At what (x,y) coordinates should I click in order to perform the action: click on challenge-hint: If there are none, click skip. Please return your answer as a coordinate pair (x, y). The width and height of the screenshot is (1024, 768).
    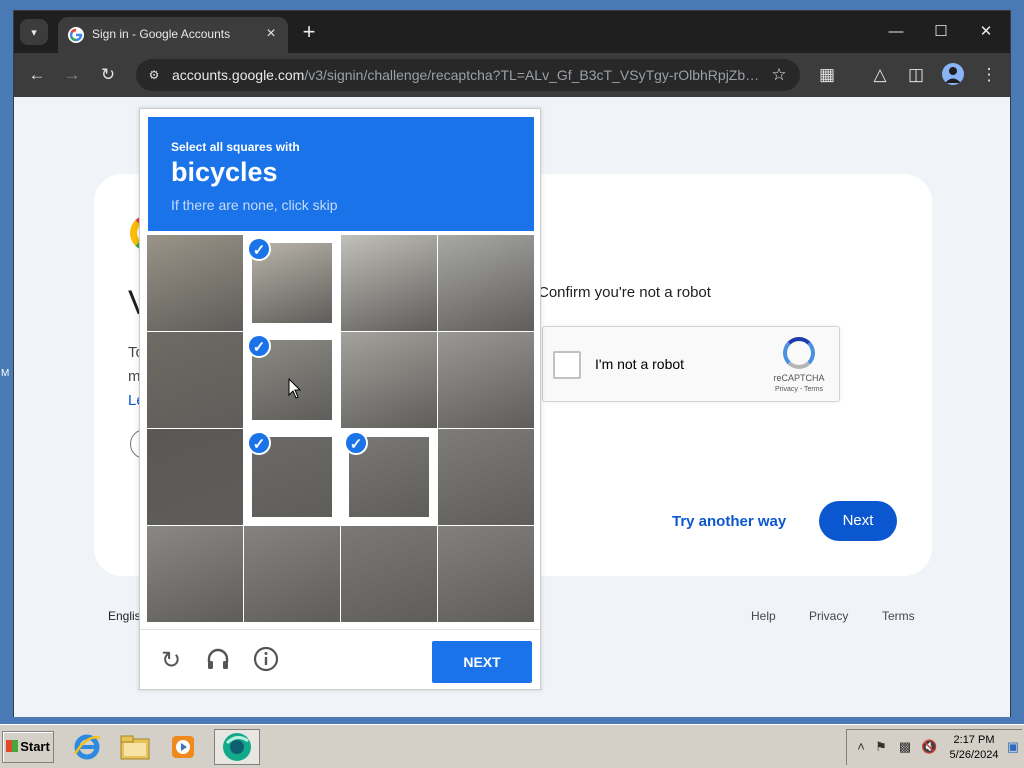
    Looking at the image, I should click on (254, 205).